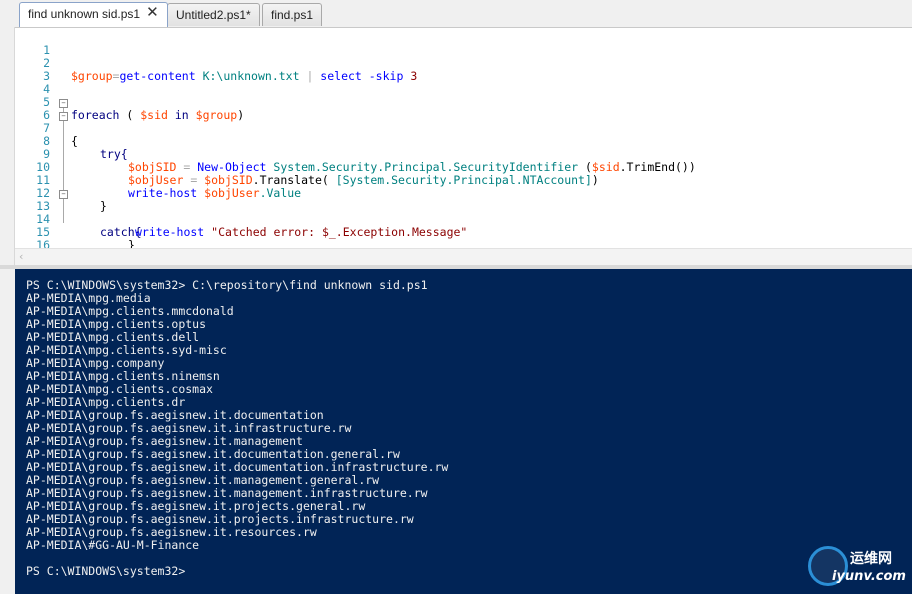 The image size is (912, 594). I want to click on console-left-margin, so click(8, 431).